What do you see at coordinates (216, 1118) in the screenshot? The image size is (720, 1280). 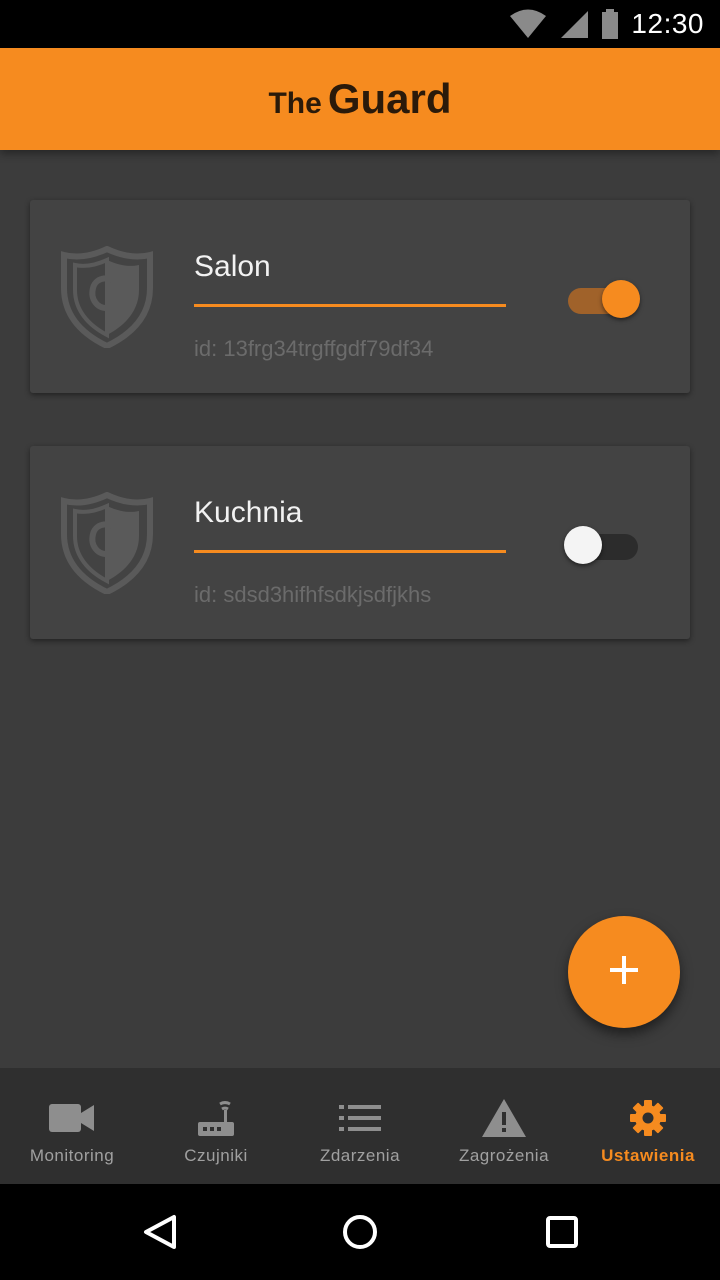 I see `router-sensor-icon` at bounding box center [216, 1118].